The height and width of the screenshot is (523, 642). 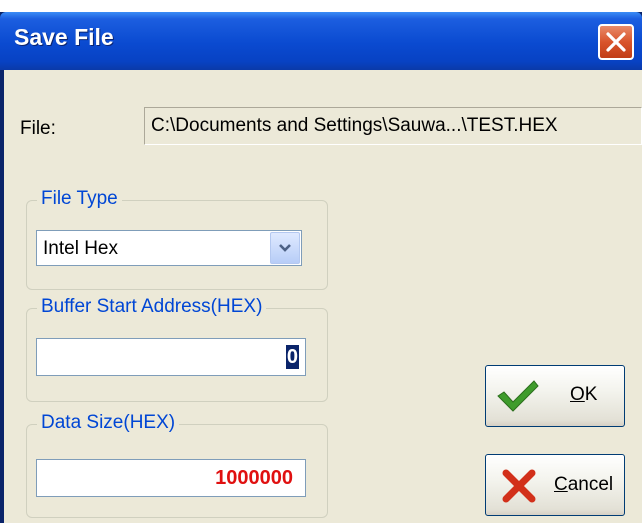 I want to click on buffer-start-caption: Buffer Start Address(HEX), so click(x=152, y=307).